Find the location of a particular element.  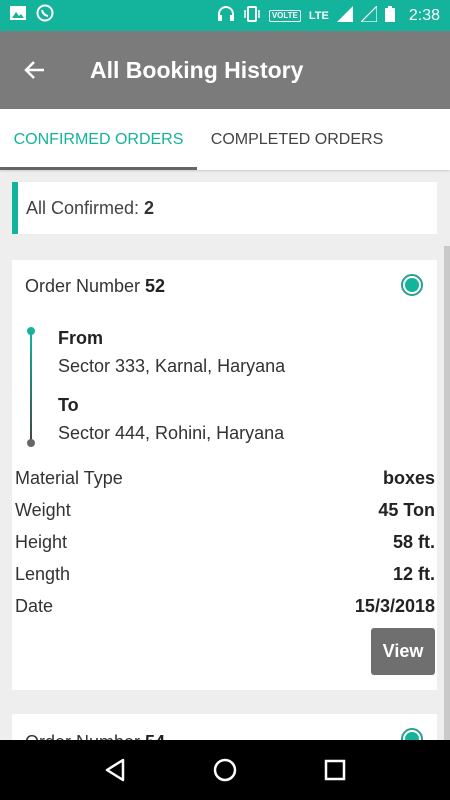

detail-row-date: Date 15/3/2018 is located at coordinates (225, 606).